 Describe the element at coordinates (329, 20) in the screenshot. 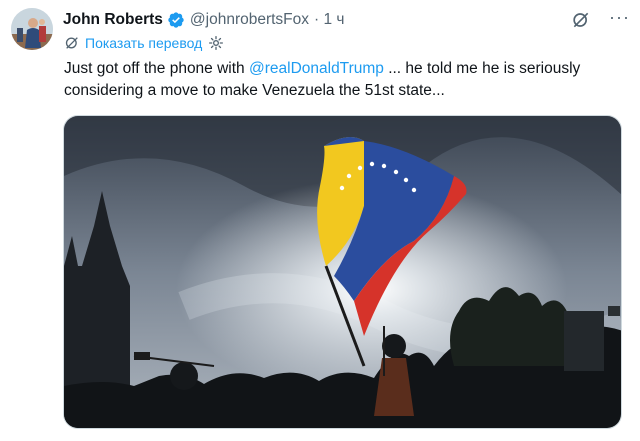

I see `tweet-time: · 1 ч` at that location.